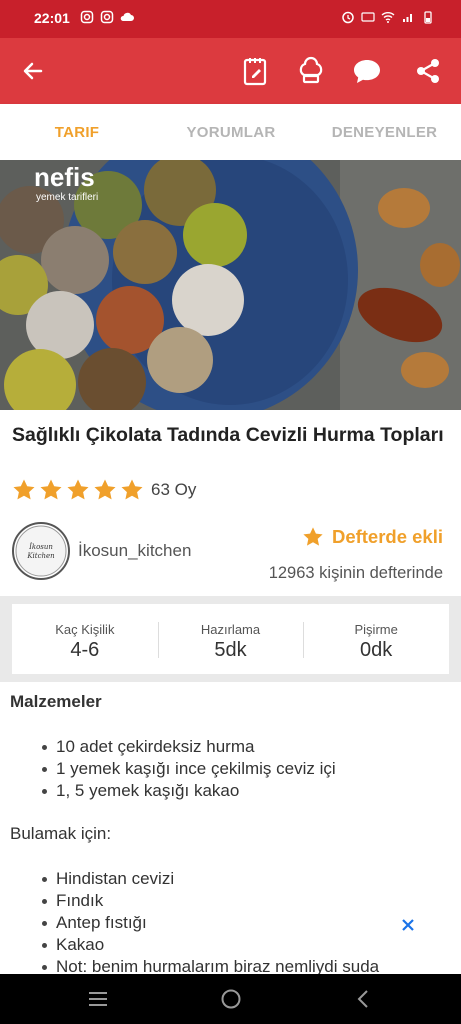  What do you see at coordinates (67, 197) in the screenshot?
I see `brand-subtitle: yemek tarifleri` at bounding box center [67, 197].